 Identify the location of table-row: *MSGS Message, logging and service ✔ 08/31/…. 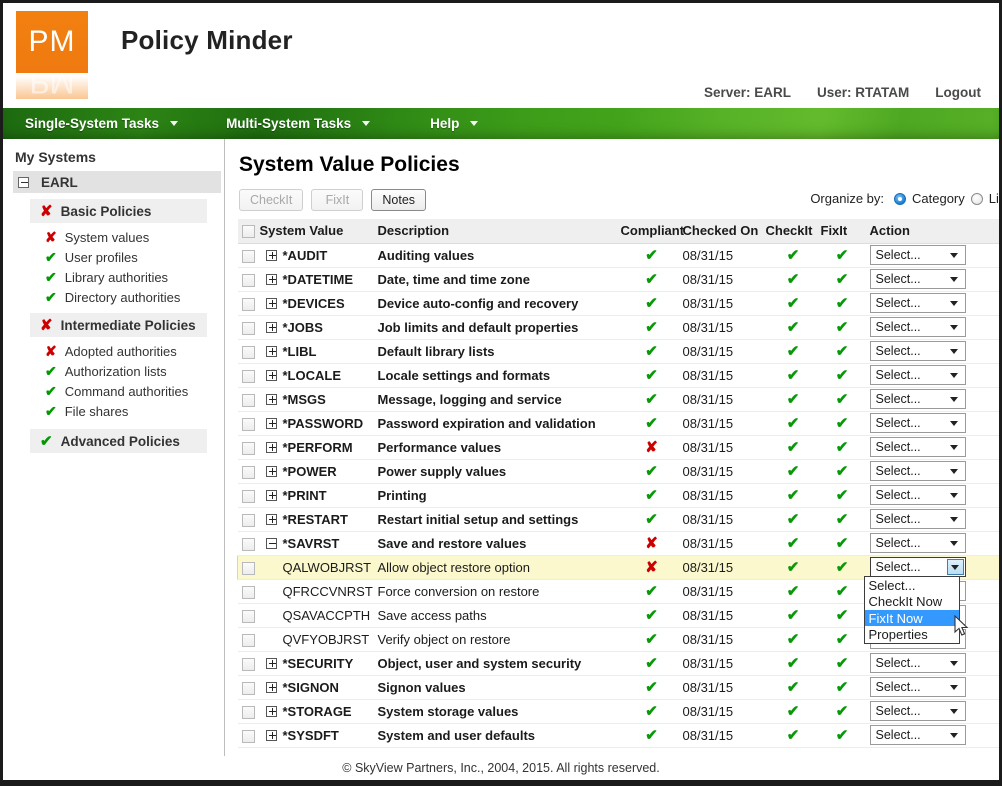
(618, 399).